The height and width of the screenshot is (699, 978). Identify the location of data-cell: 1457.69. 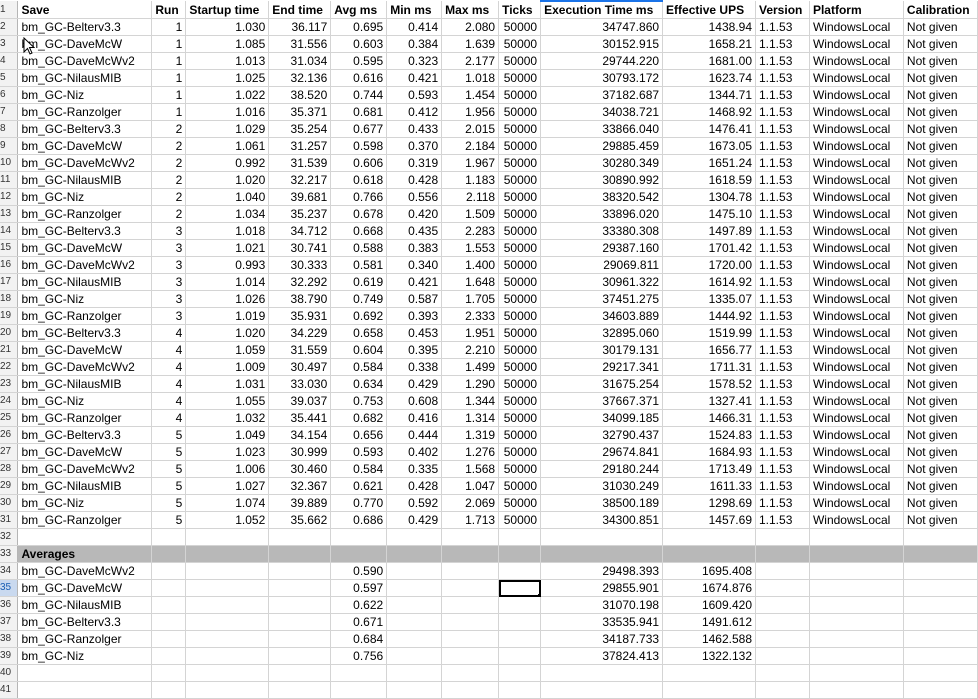
(709, 520).